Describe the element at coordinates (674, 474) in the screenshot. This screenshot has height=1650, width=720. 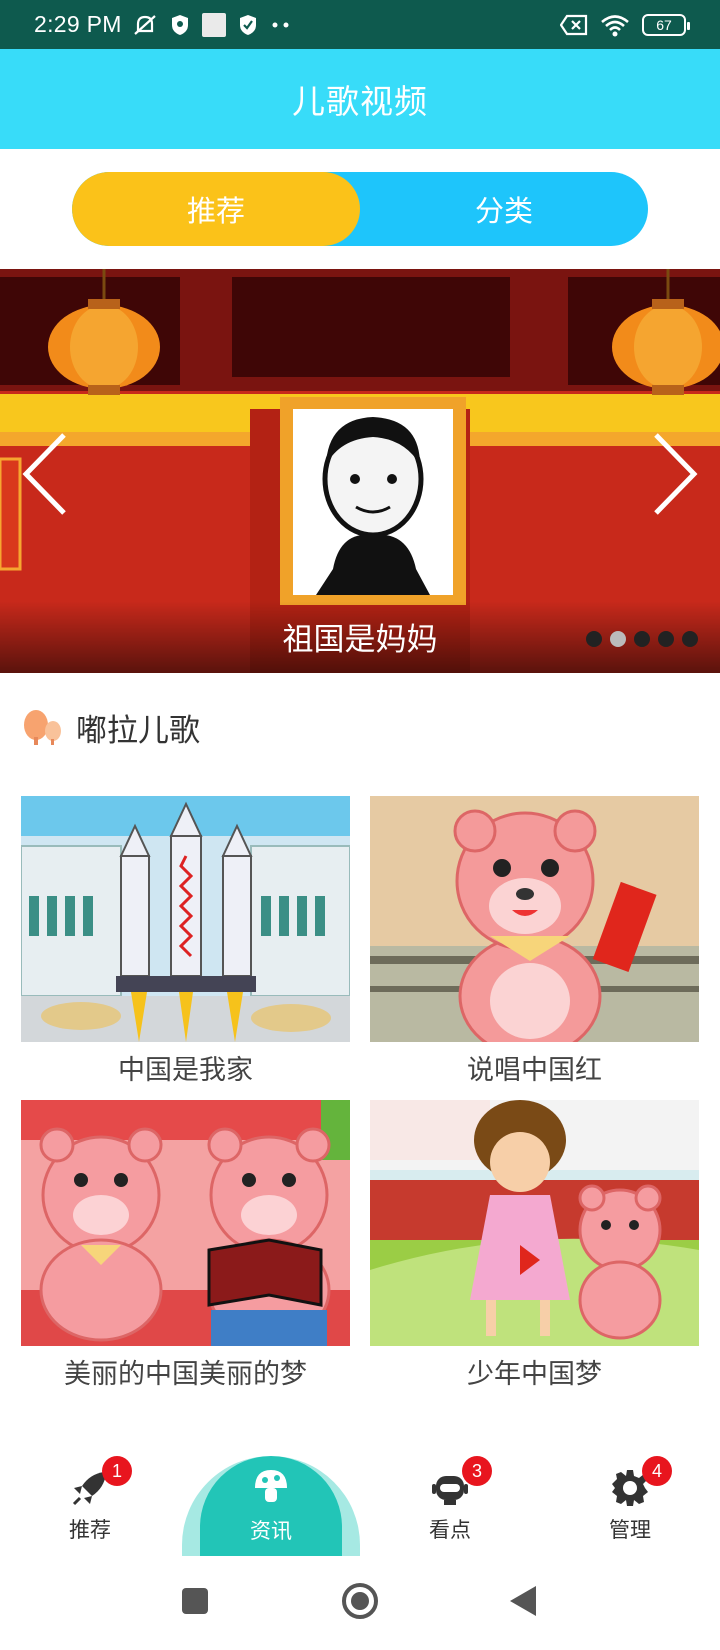
I see `carousel-next-icon` at that location.